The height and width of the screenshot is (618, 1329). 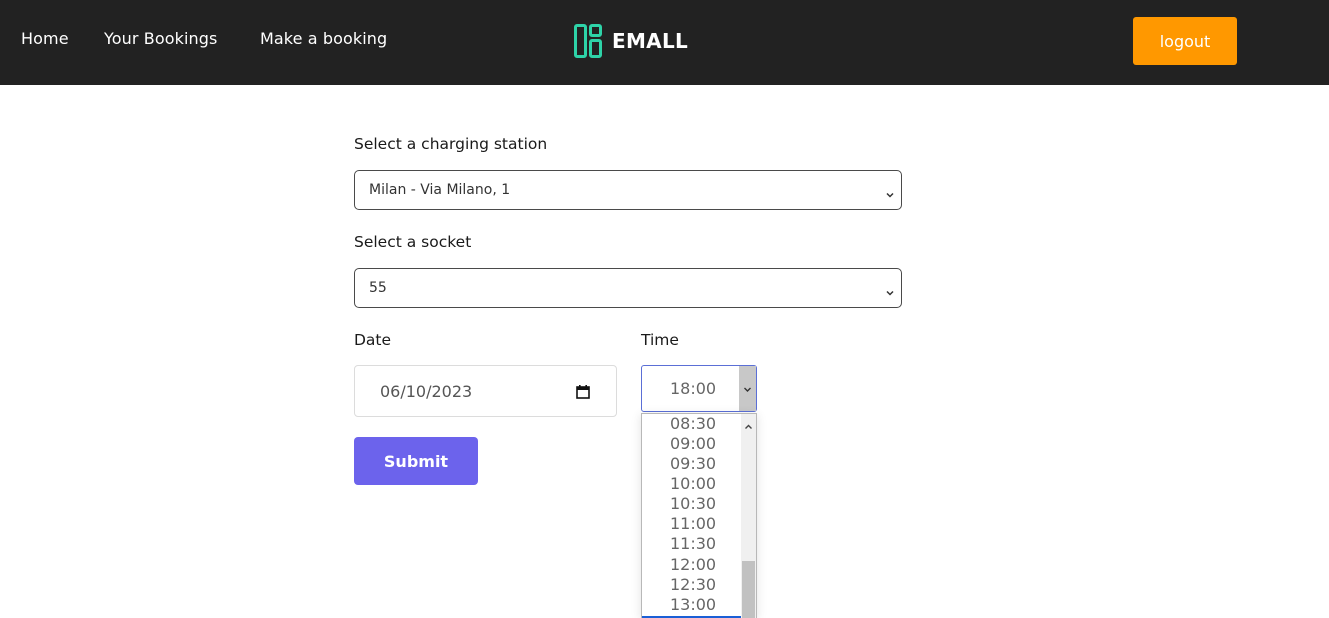 What do you see at coordinates (691, 444) in the screenshot?
I see `time-option: 09:00` at bounding box center [691, 444].